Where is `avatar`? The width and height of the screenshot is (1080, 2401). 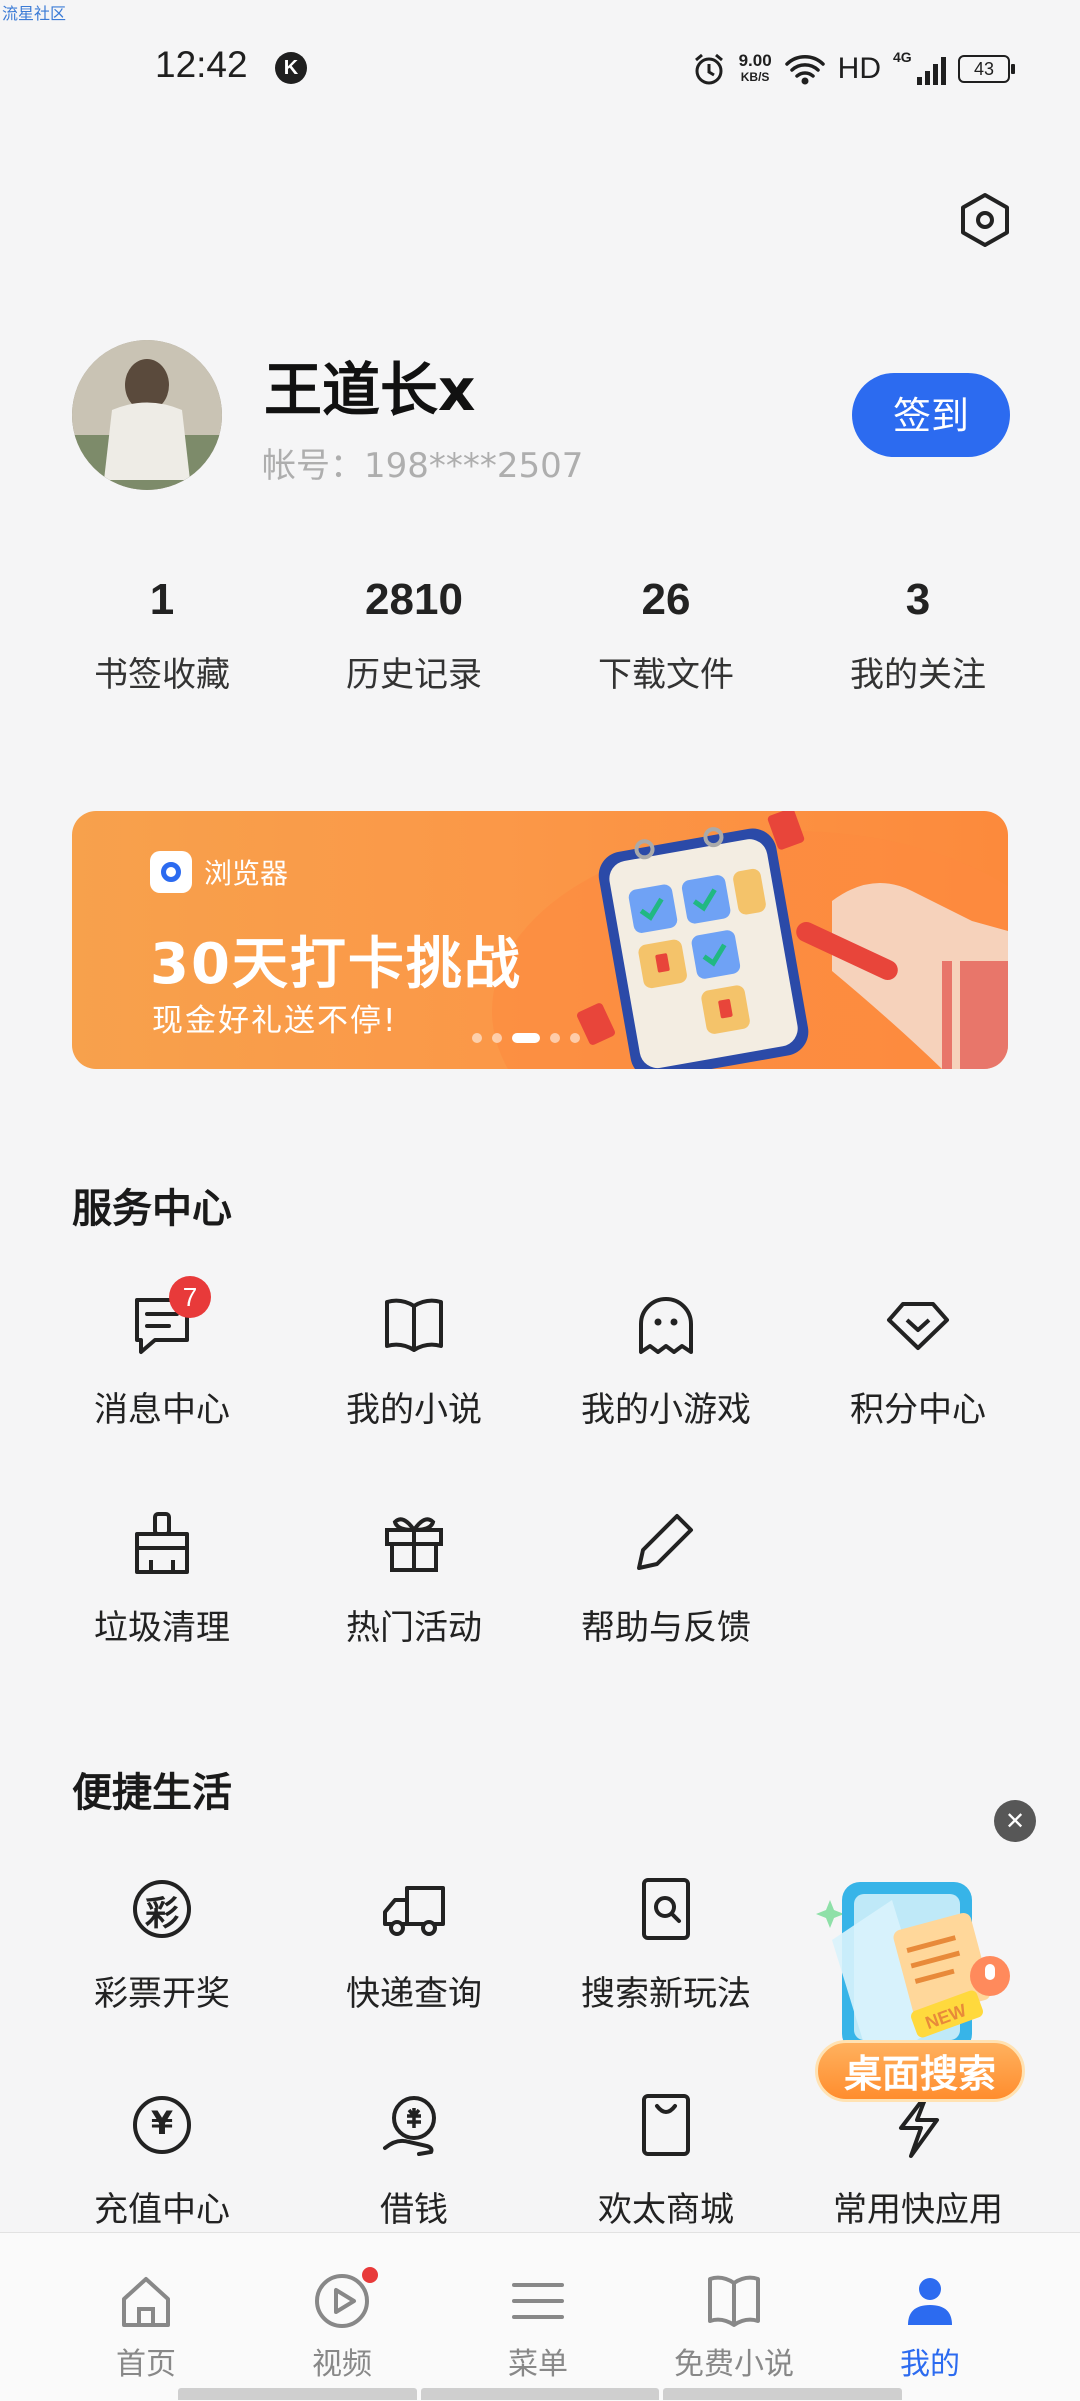 avatar is located at coordinates (147, 415).